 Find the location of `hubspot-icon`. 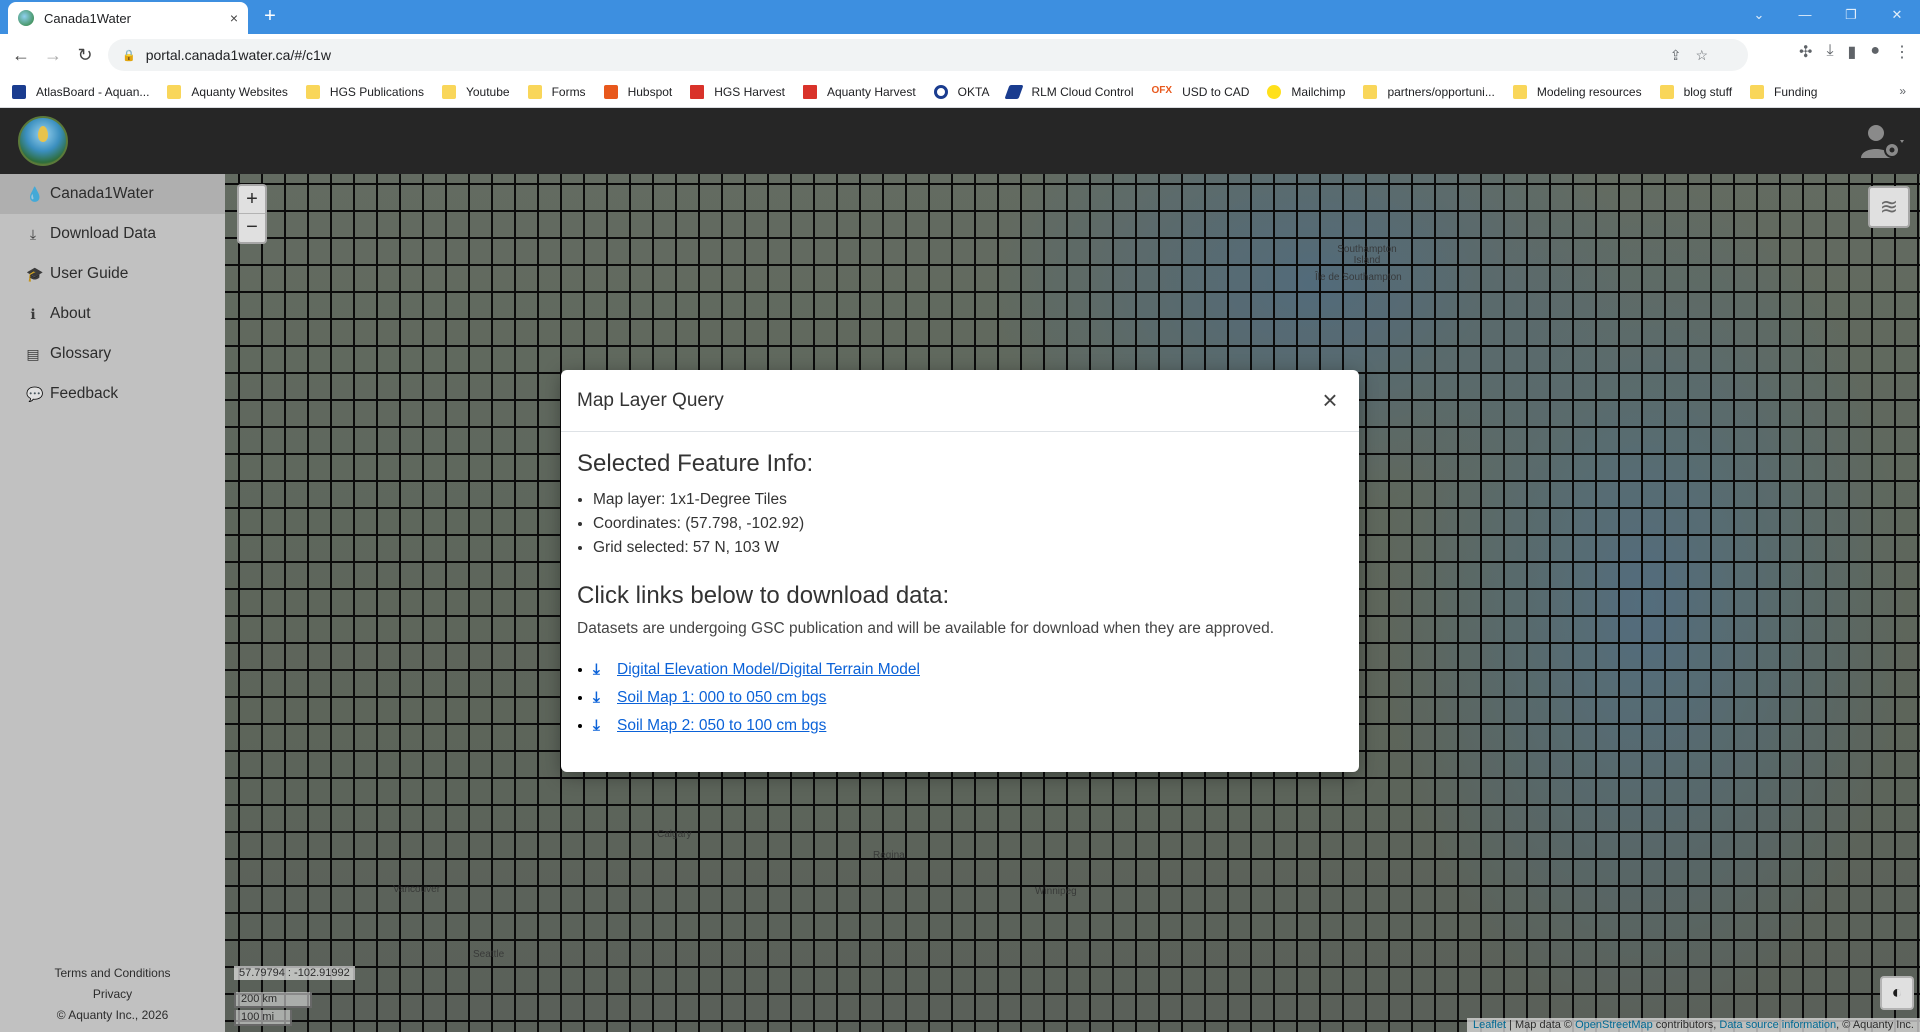

hubspot-icon is located at coordinates (610, 91).